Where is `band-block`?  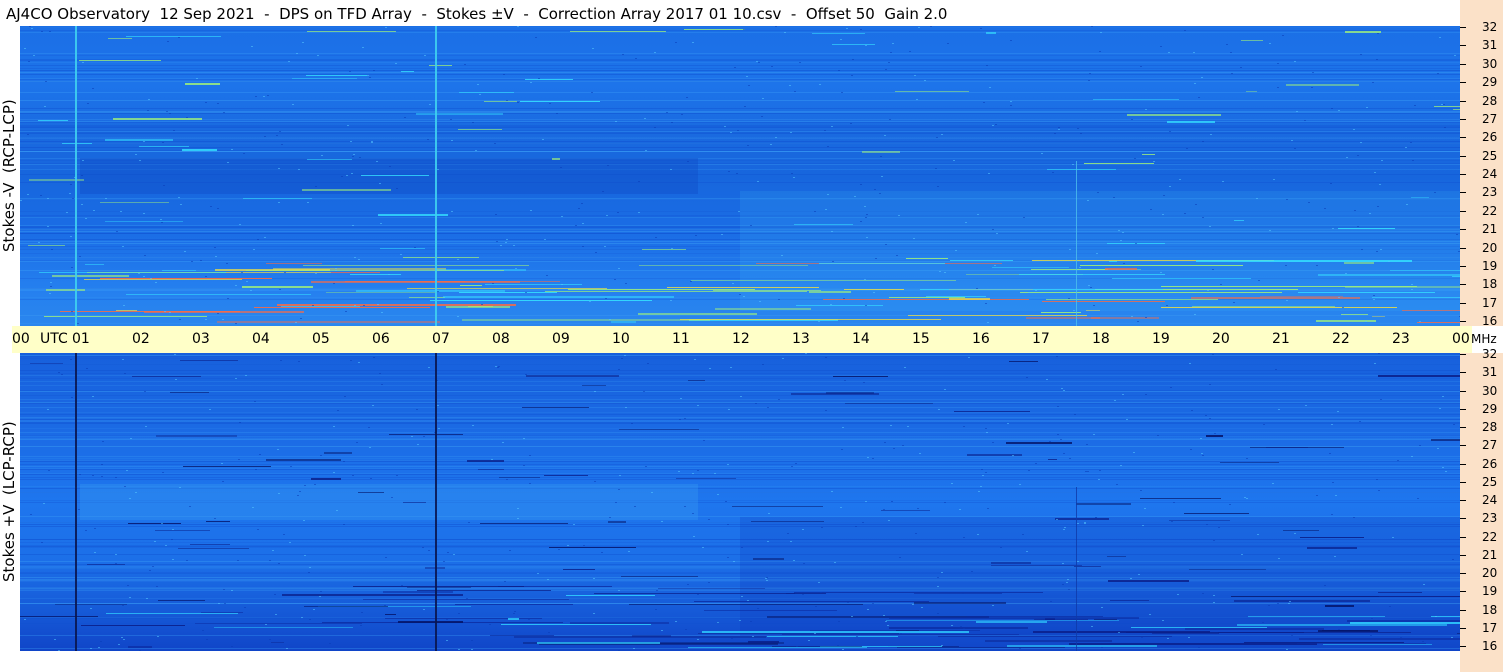
band-block is located at coordinates (389, 502).